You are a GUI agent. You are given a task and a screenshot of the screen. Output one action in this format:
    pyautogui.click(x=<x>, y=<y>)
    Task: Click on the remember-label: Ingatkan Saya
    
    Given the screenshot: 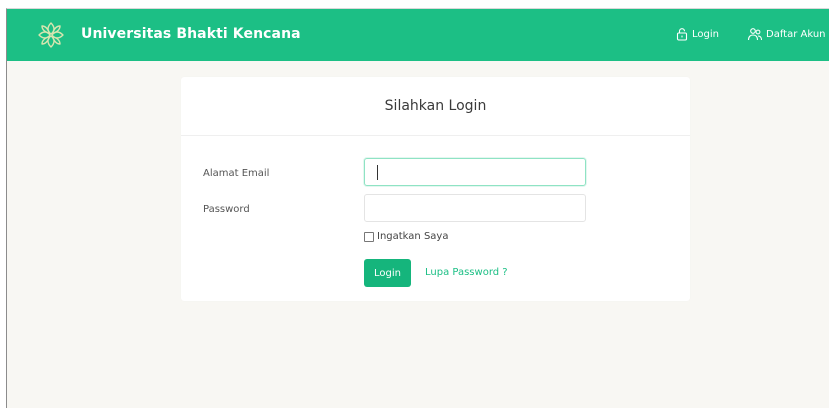 What is the action you would take?
    pyautogui.click(x=413, y=236)
    